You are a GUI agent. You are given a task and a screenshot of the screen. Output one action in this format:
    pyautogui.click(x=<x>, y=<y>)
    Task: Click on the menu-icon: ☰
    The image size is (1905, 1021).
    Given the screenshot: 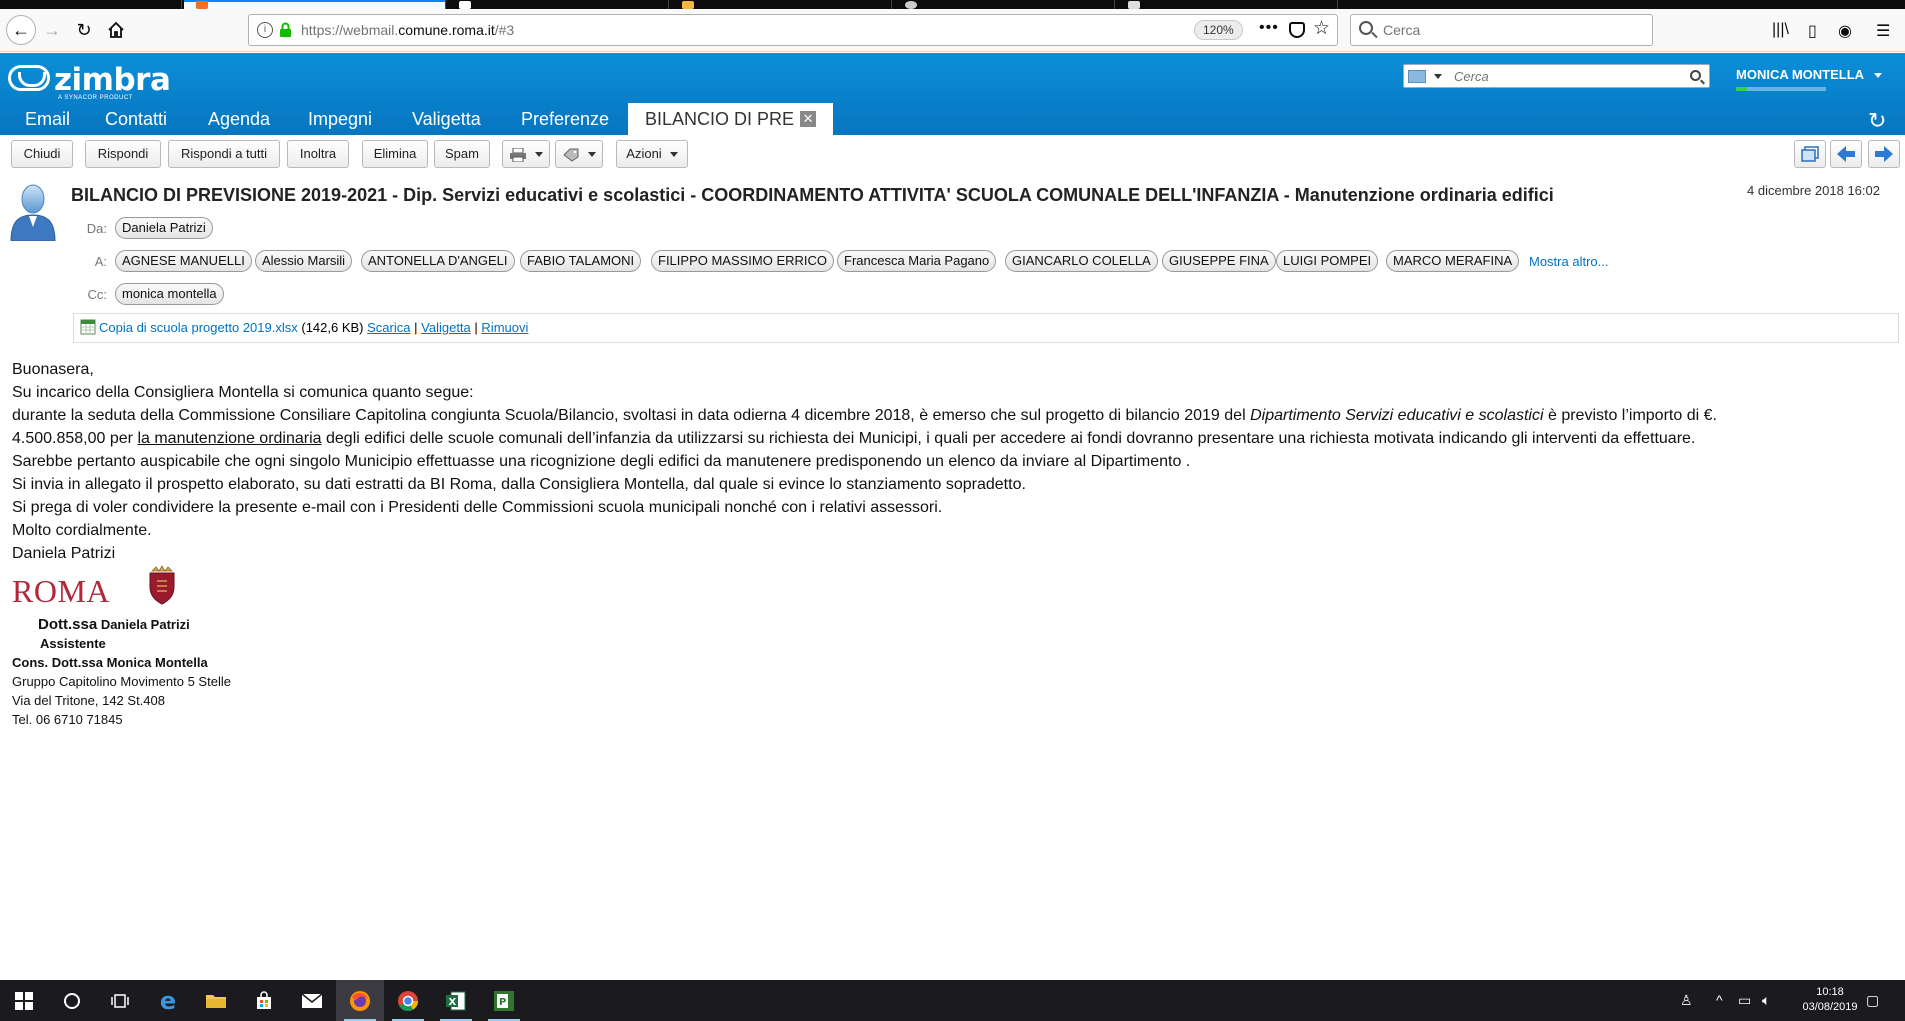 What is the action you would take?
    pyautogui.click(x=1883, y=31)
    